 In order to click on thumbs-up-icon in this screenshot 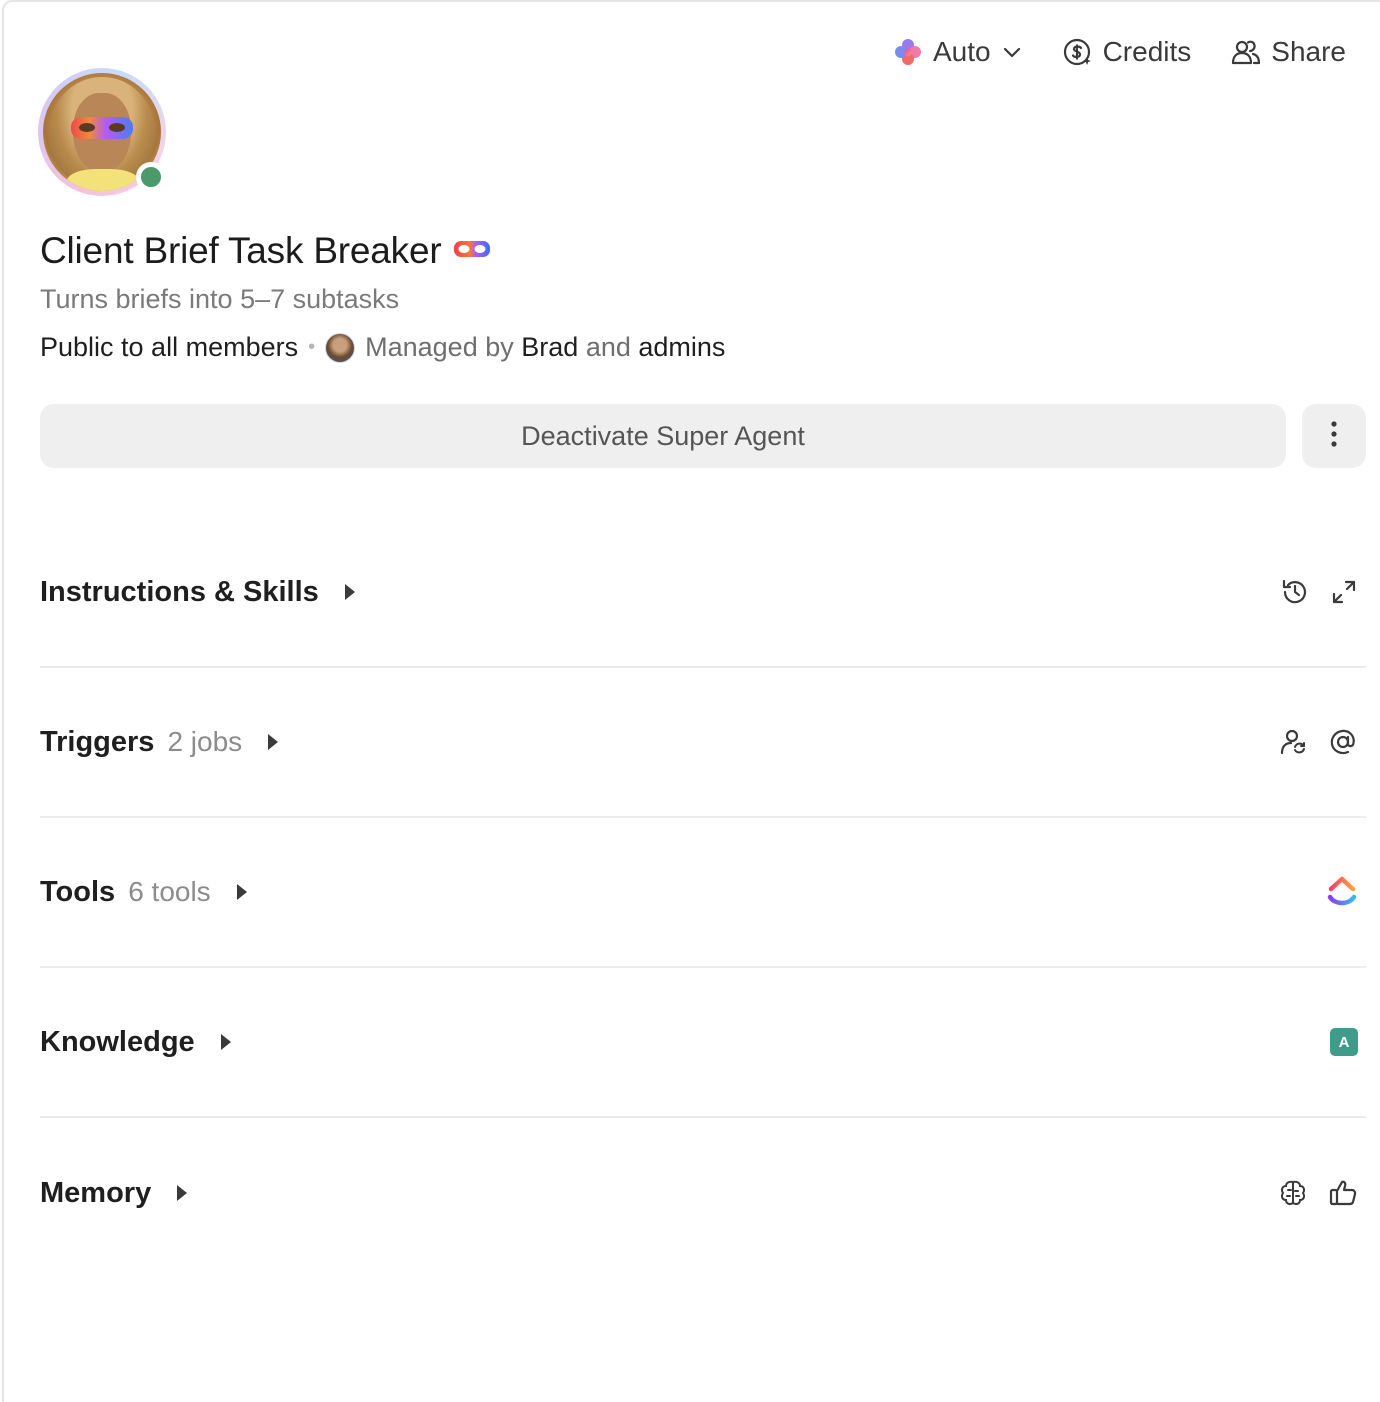, I will do `click(1343, 1193)`.